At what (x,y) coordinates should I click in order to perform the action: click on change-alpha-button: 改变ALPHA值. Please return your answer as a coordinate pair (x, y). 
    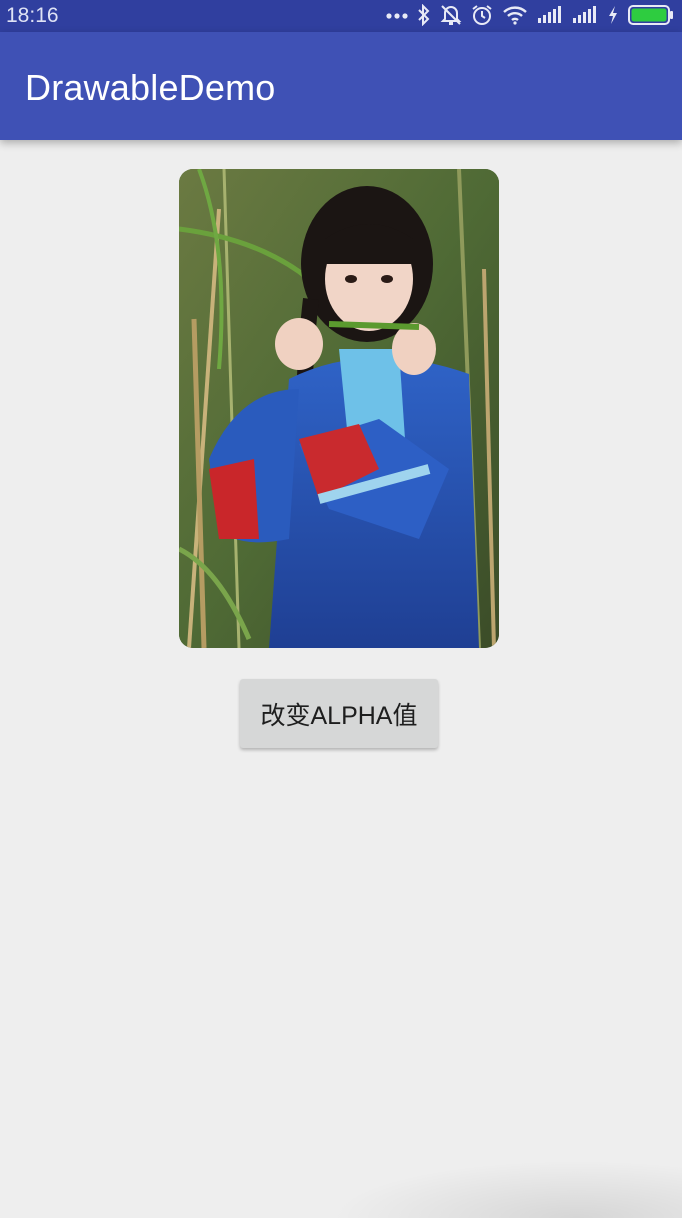
    Looking at the image, I should click on (339, 713).